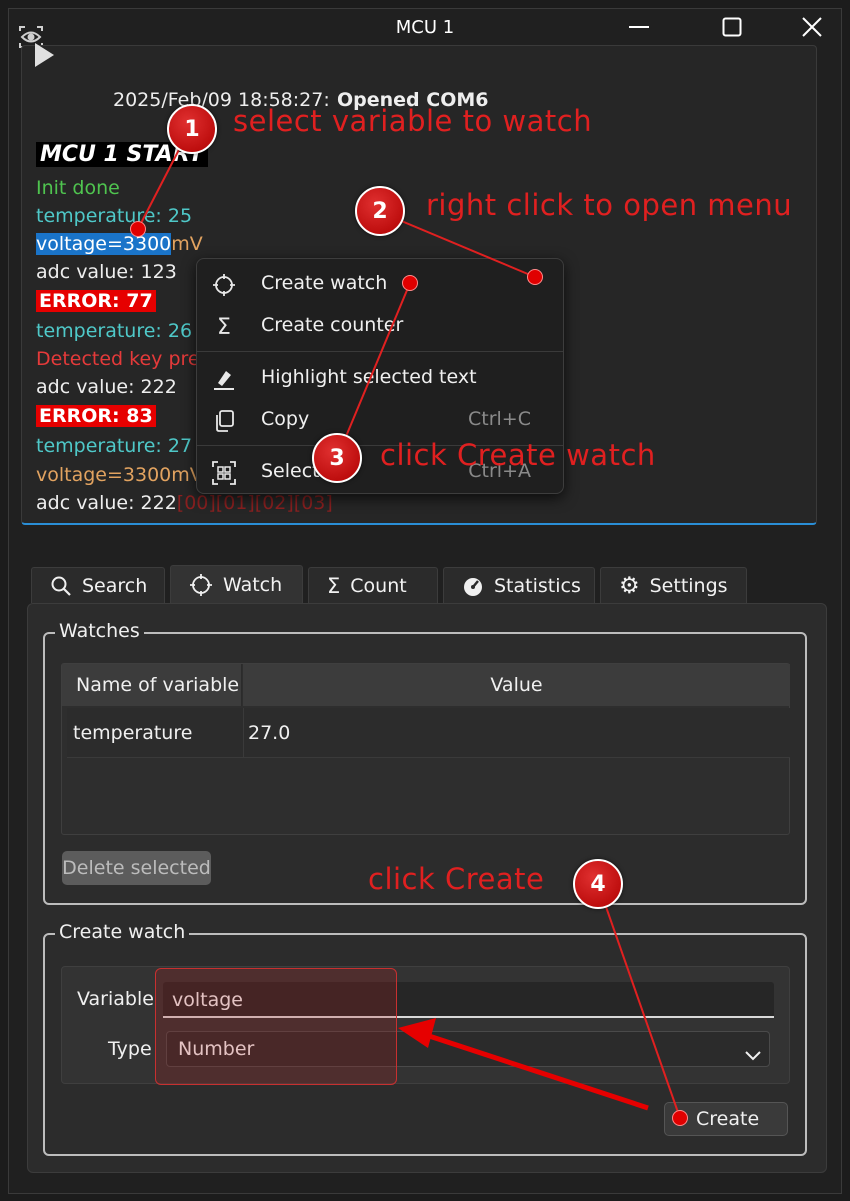 Image resolution: width=850 pixels, height=1201 pixels. I want to click on annotation-badge: 3, so click(337, 458).